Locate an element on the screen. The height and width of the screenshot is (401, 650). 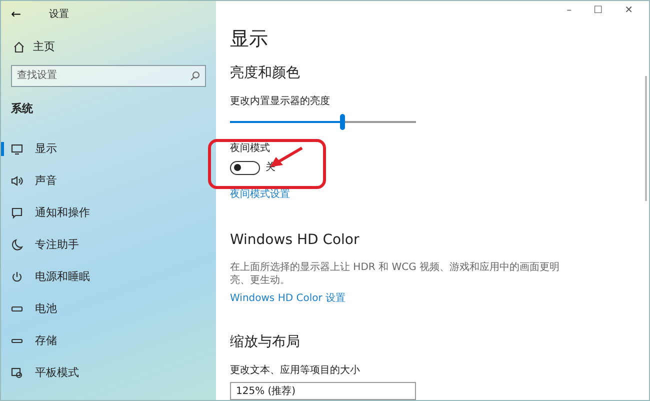
sidebar-item: 显示 is located at coordinates (108, 149).